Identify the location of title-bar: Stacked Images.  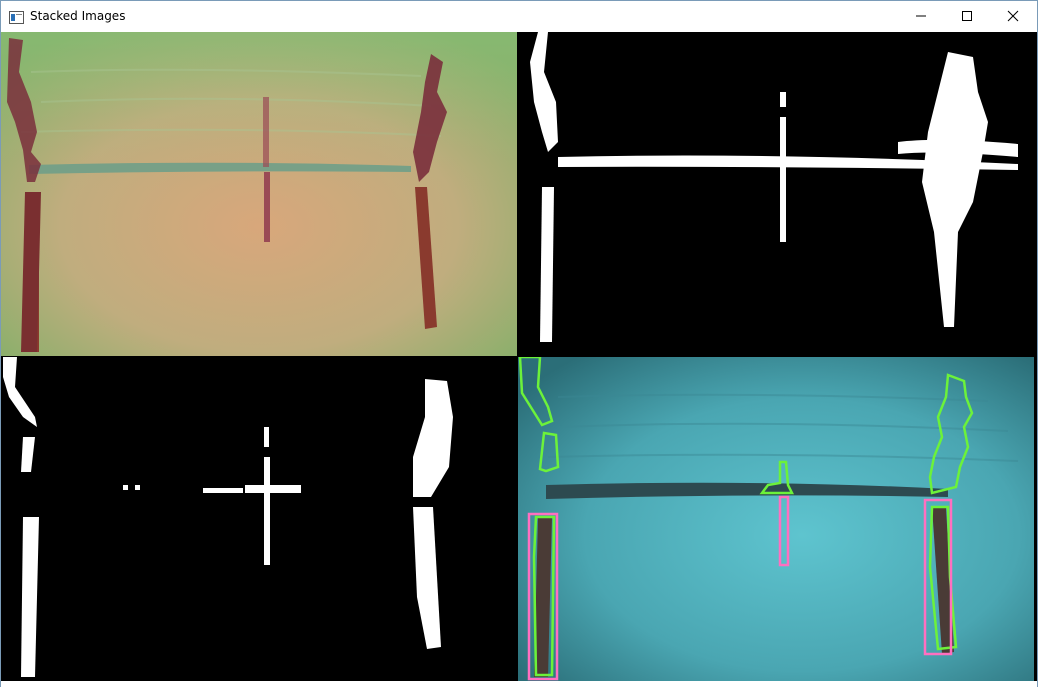
(519, 16).